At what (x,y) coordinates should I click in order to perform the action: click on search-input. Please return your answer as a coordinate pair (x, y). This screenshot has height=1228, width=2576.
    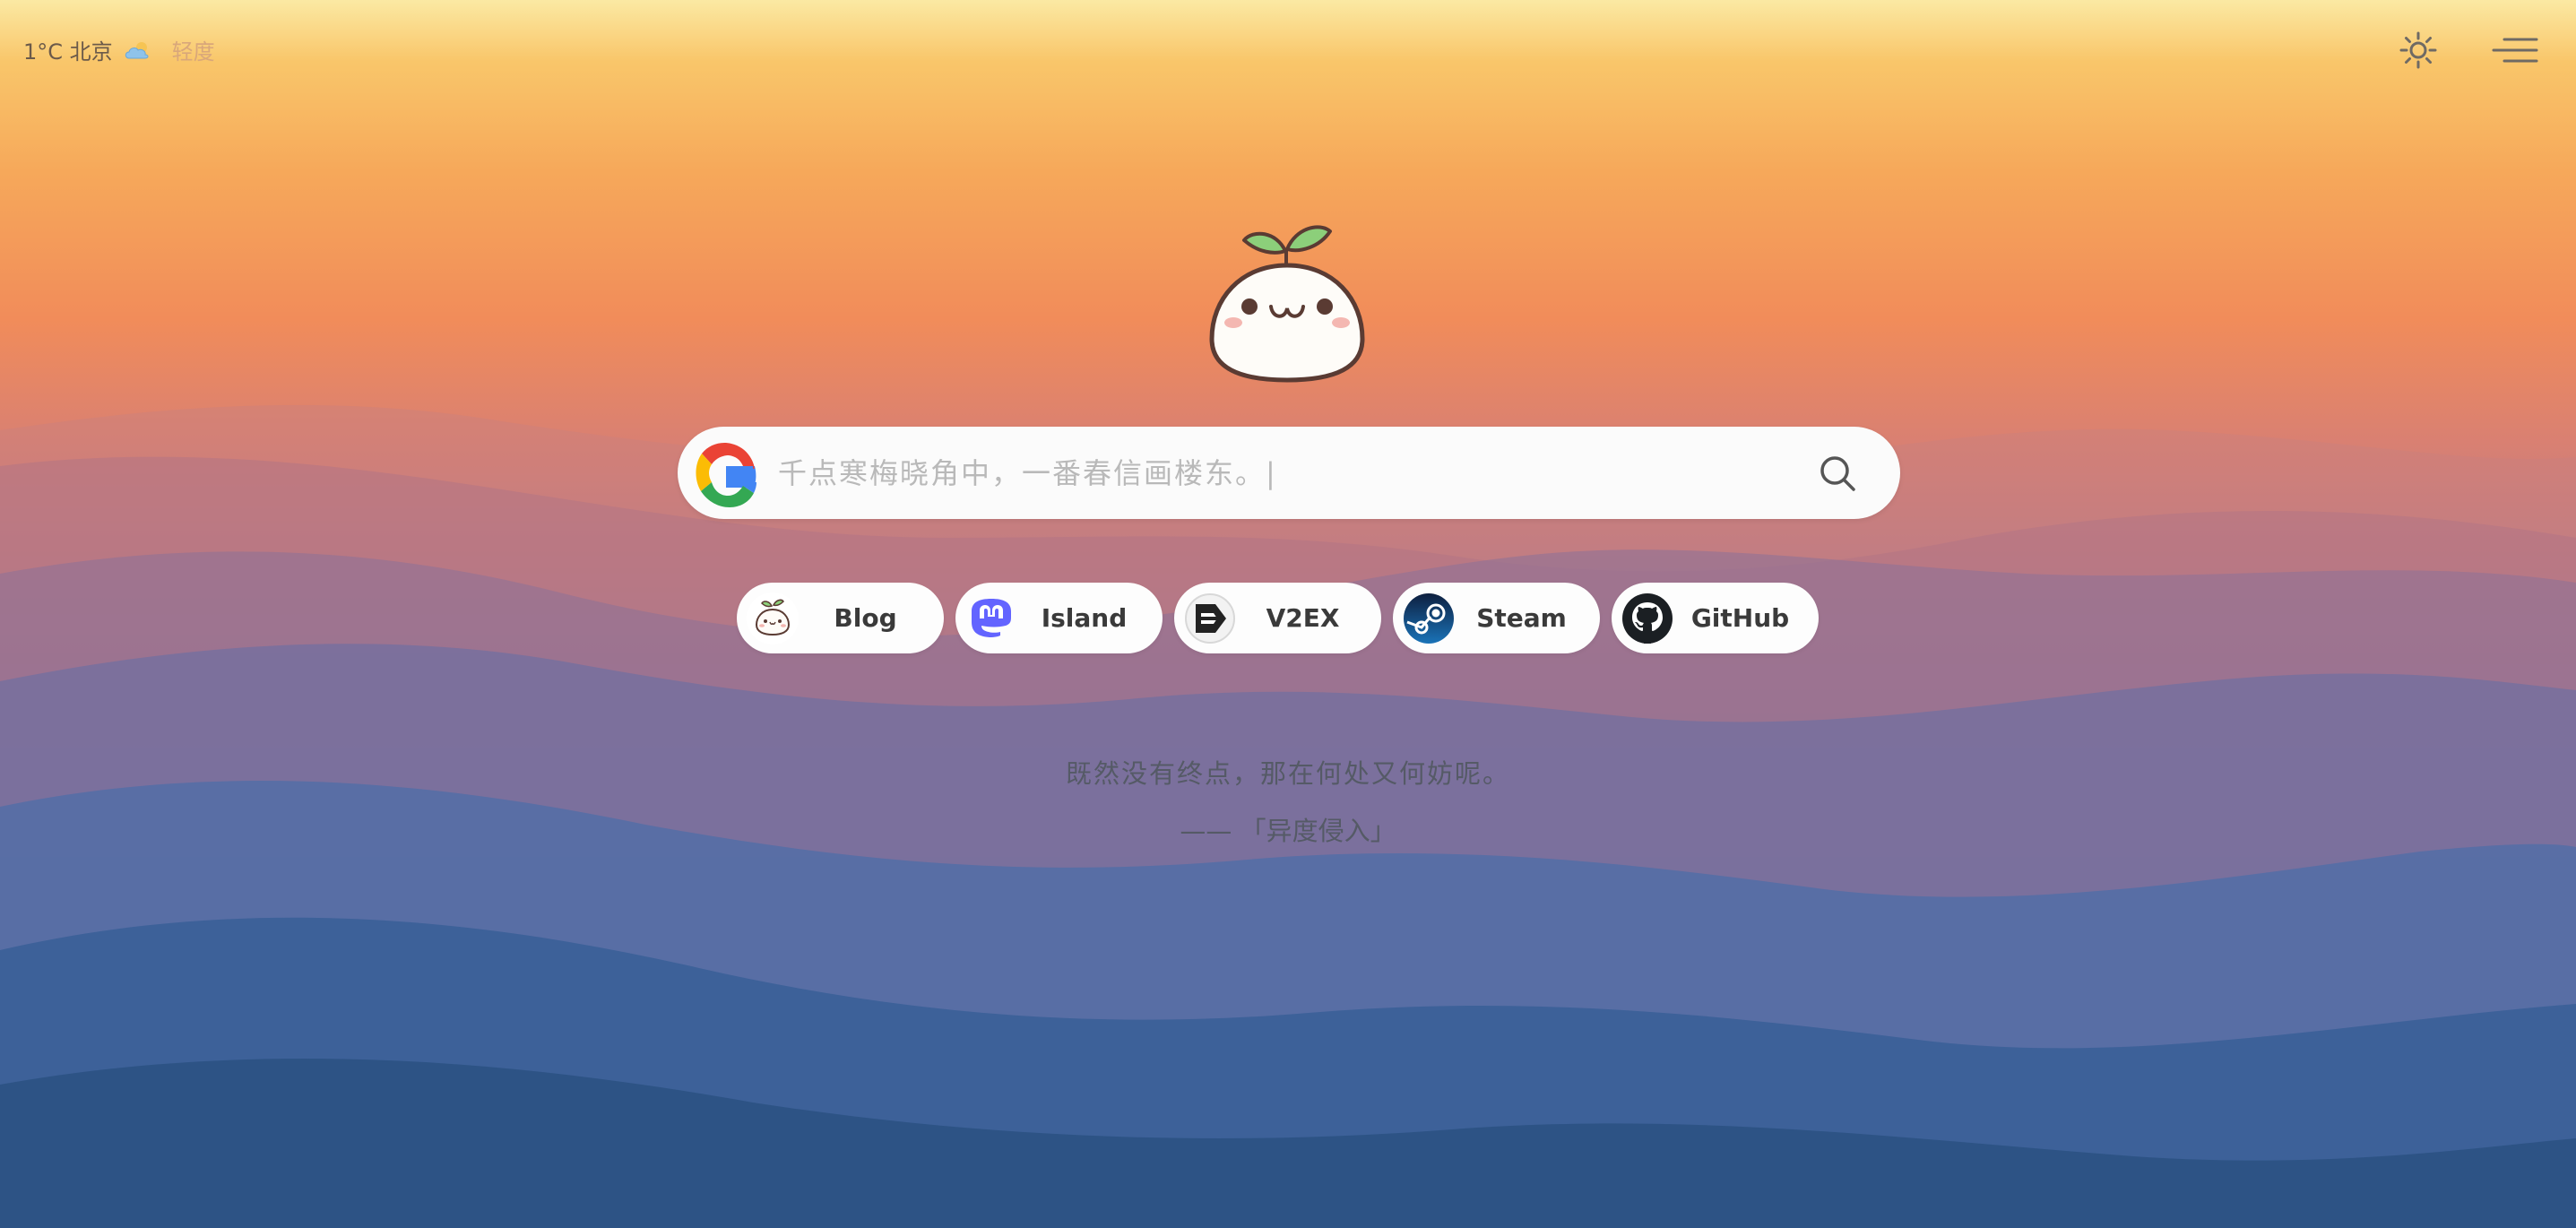
    Looking at the image, I should click on (1287, 473).